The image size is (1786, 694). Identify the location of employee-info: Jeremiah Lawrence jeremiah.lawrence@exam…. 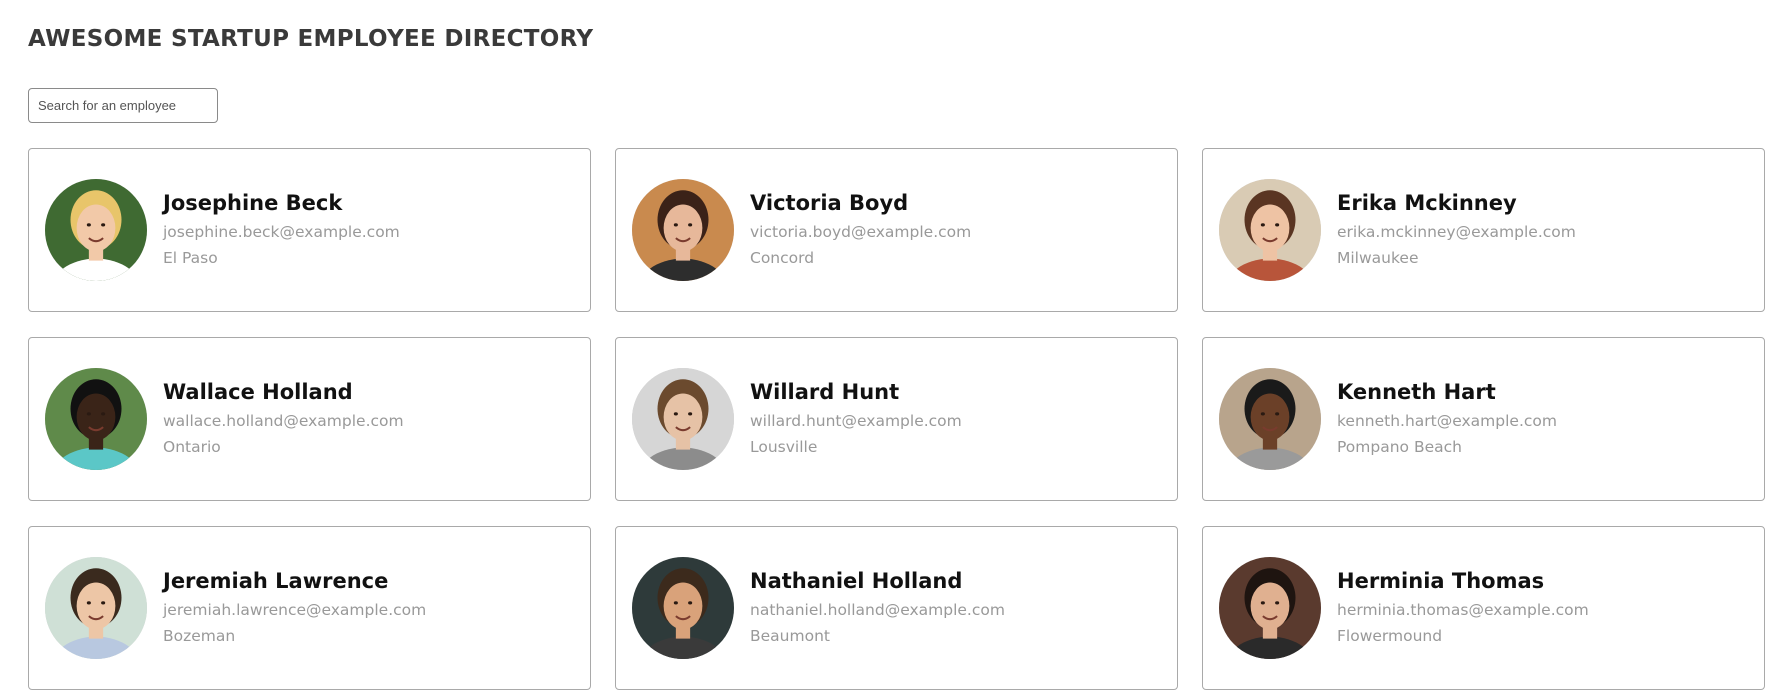
(294, 607).